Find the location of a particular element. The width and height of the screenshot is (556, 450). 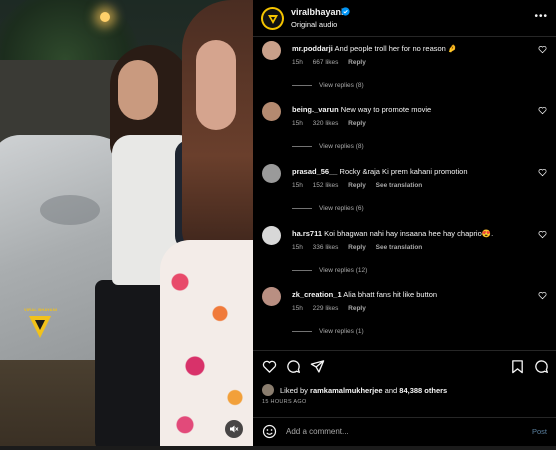

comment-likes: 229 likes is located at coordinates (326, 308).